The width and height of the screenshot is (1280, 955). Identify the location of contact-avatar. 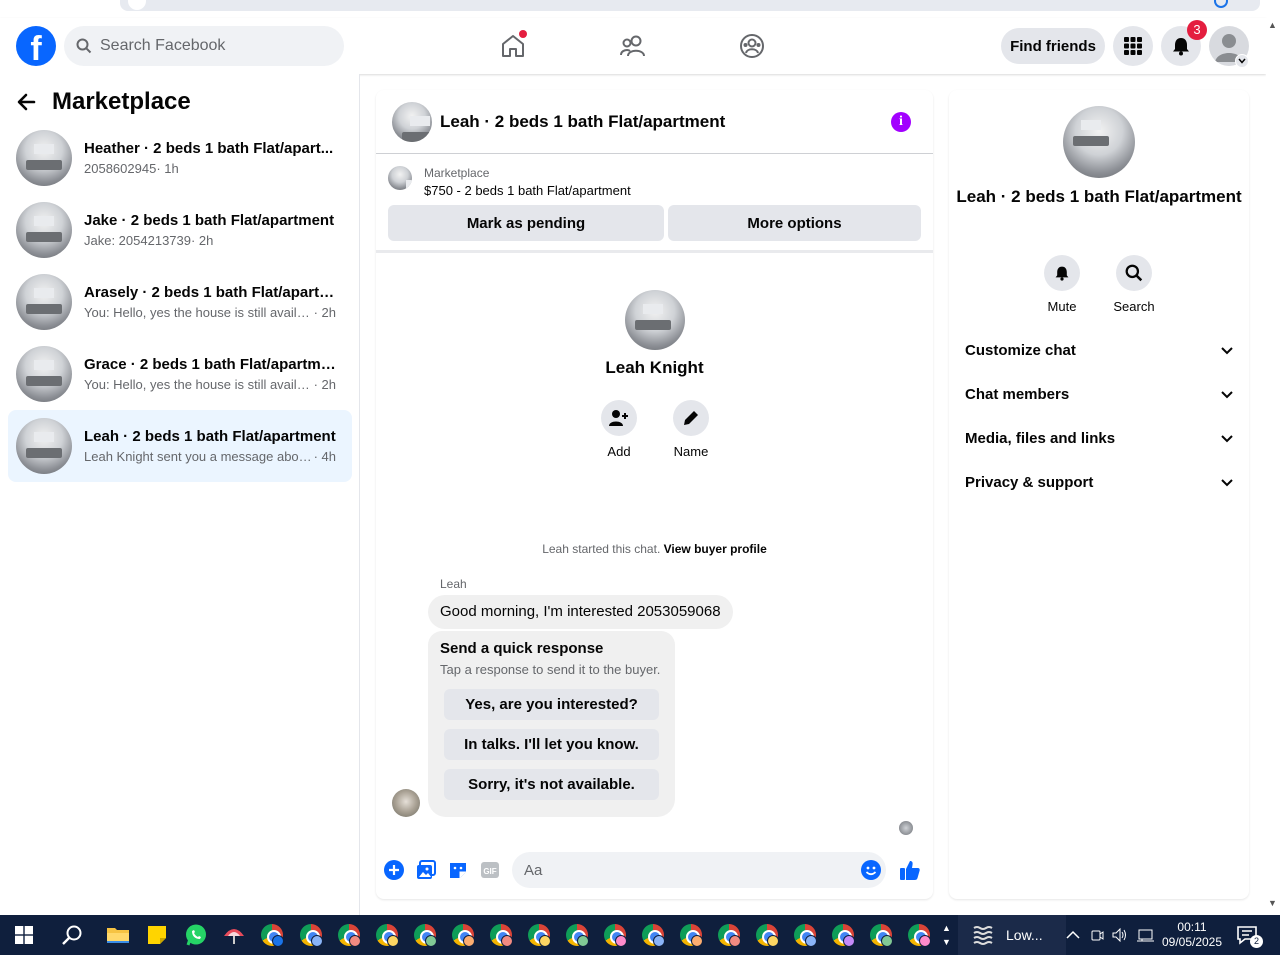
(654, 320).